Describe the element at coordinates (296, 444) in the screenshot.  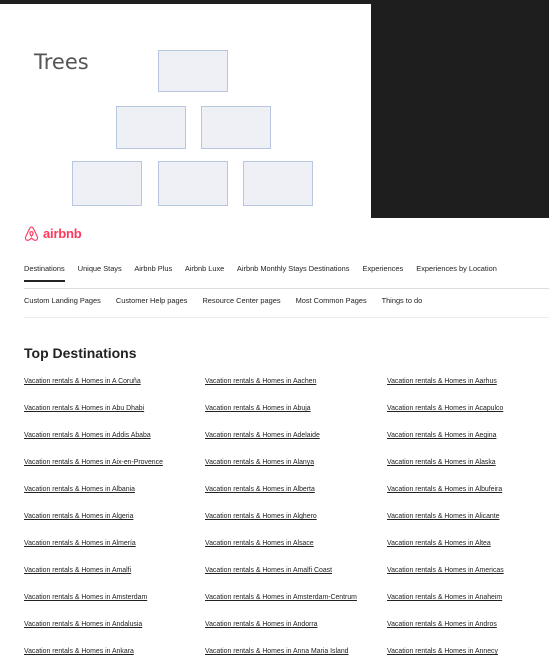
I see `destination-link: Vacation rentals & Homes in Adelaide` at that location.